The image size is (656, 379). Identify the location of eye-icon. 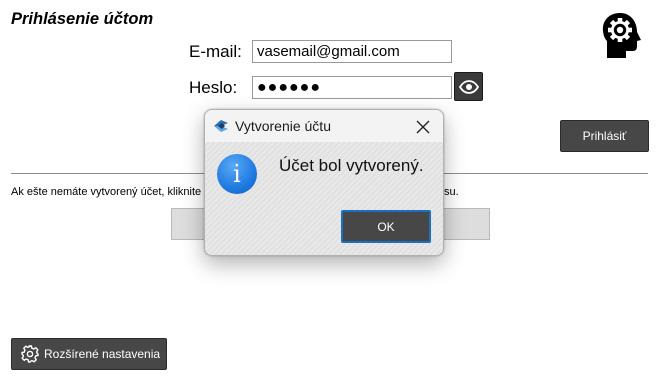
(468, 86).